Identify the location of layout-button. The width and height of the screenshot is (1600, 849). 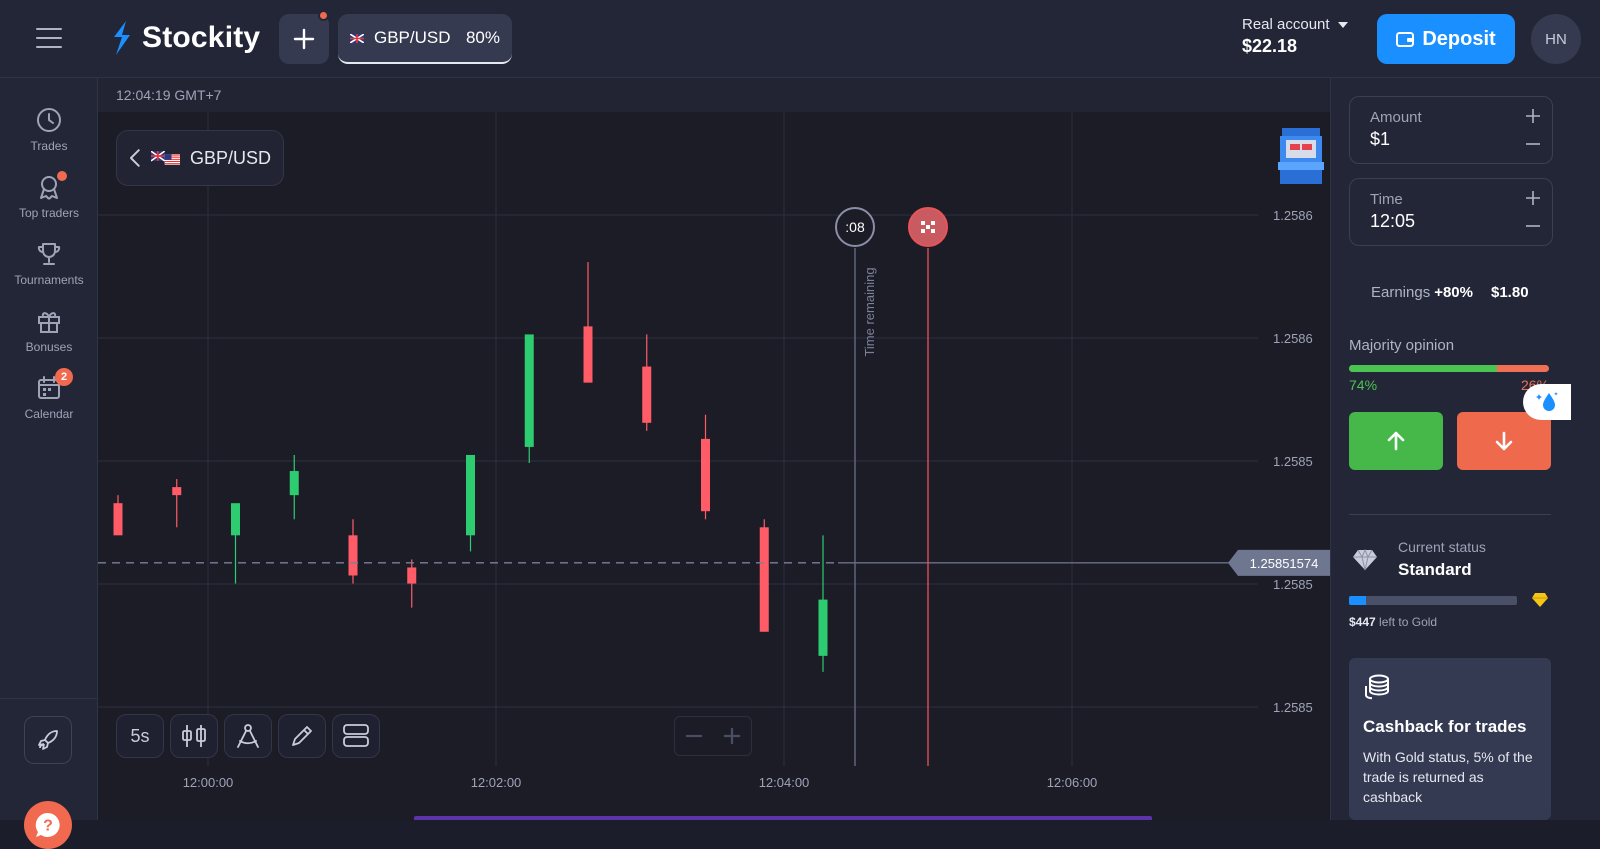
(356, 736).